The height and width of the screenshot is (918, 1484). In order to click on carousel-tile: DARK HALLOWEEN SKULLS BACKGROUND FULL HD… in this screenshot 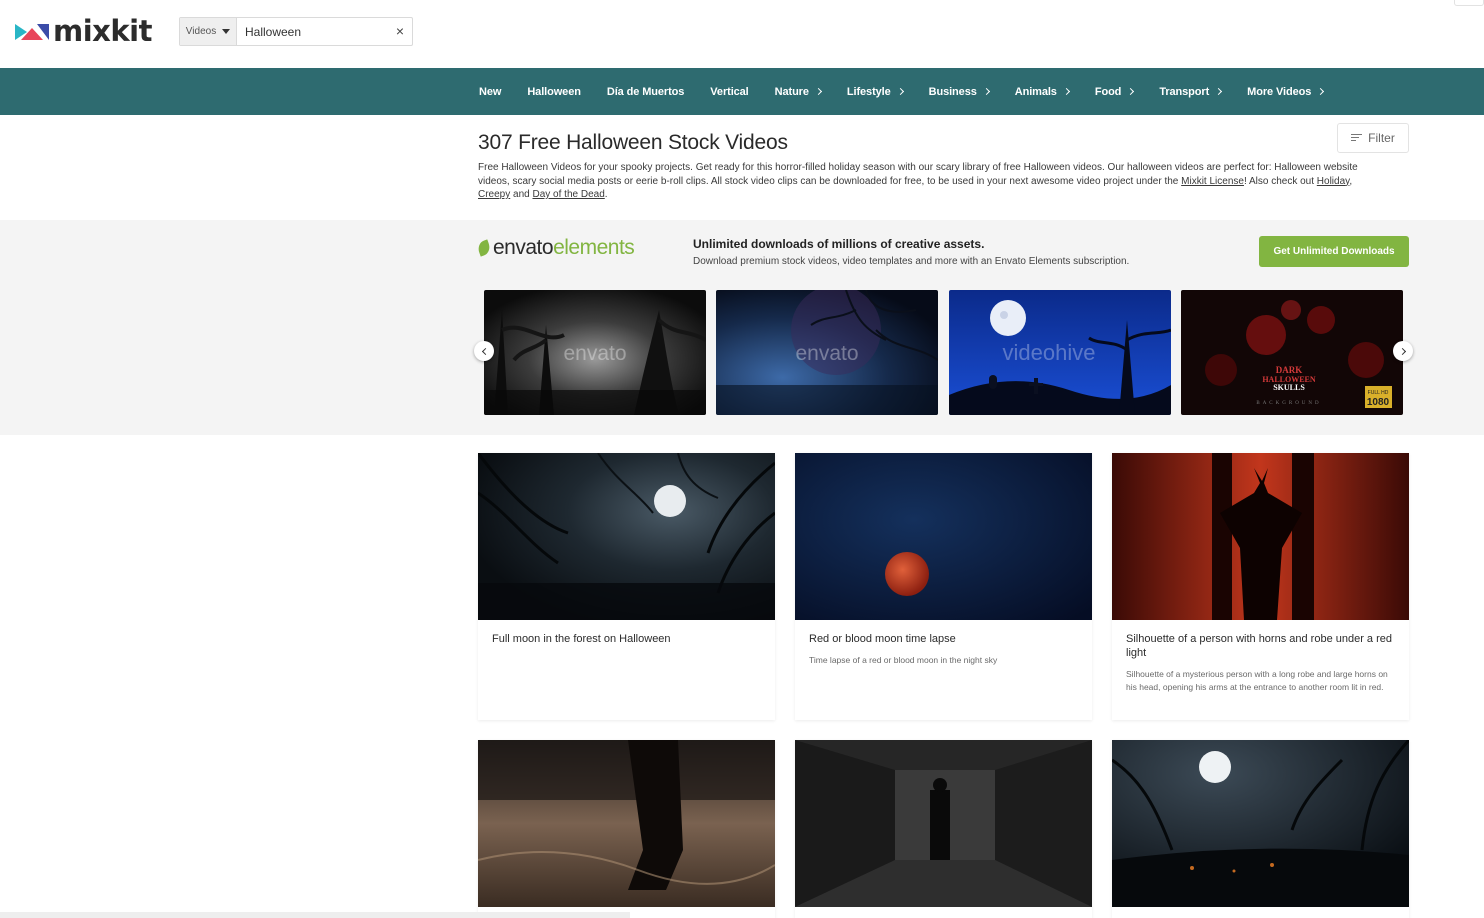, I will do `click(1292, 352)`.